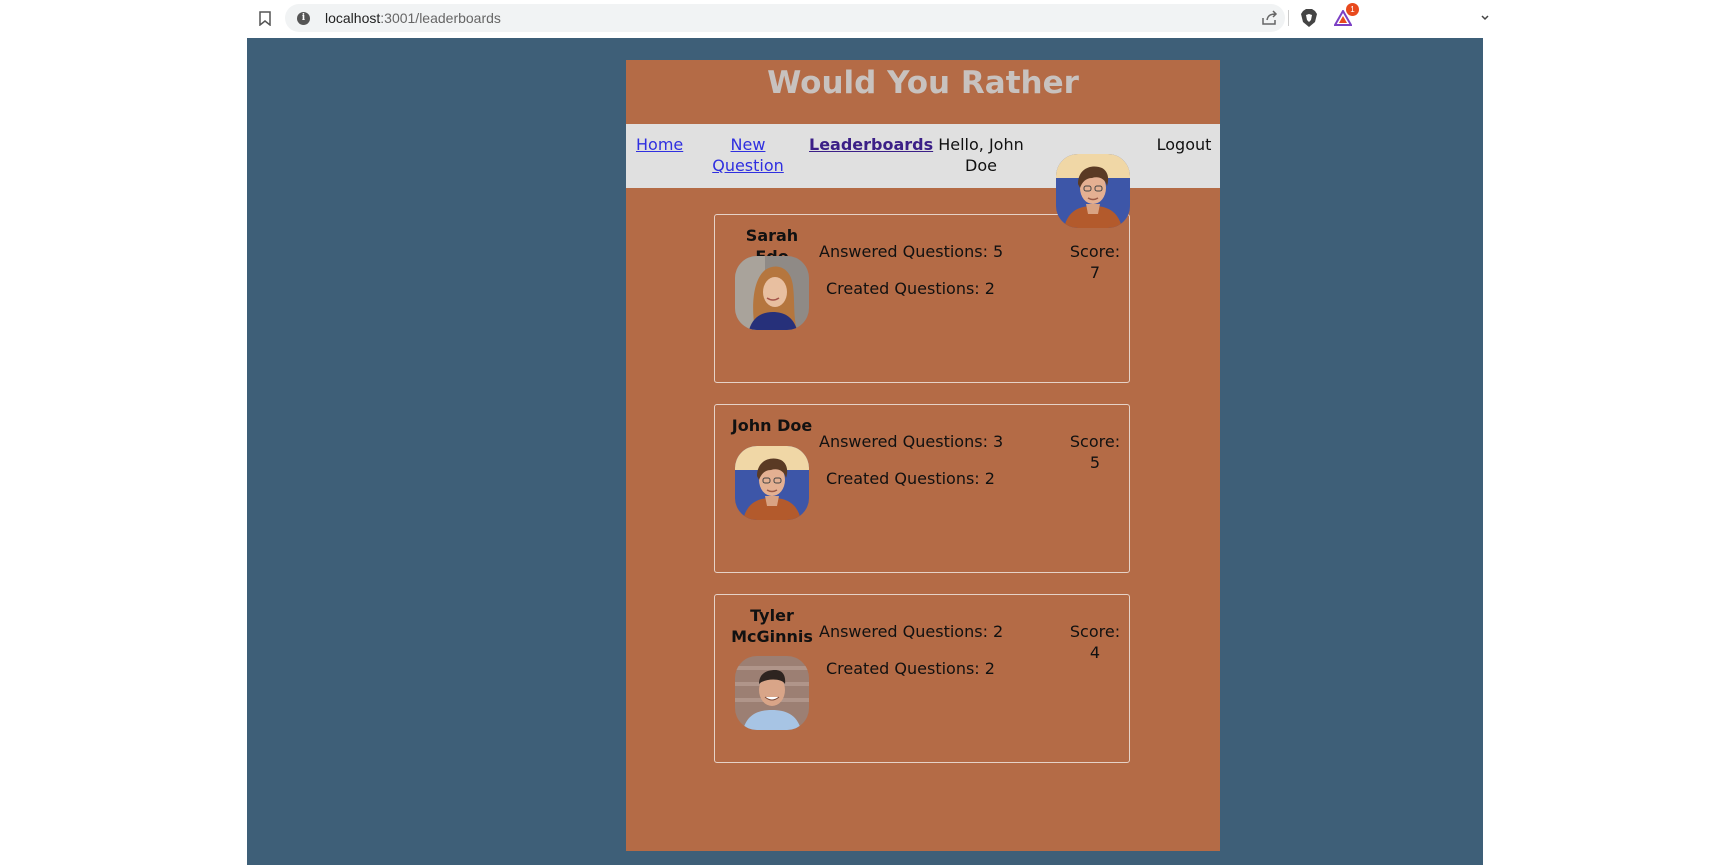  What do you see at coordinates (353, 18) in the screenshot?
I see `url-host: localhost` at bounding box center [353, 18].